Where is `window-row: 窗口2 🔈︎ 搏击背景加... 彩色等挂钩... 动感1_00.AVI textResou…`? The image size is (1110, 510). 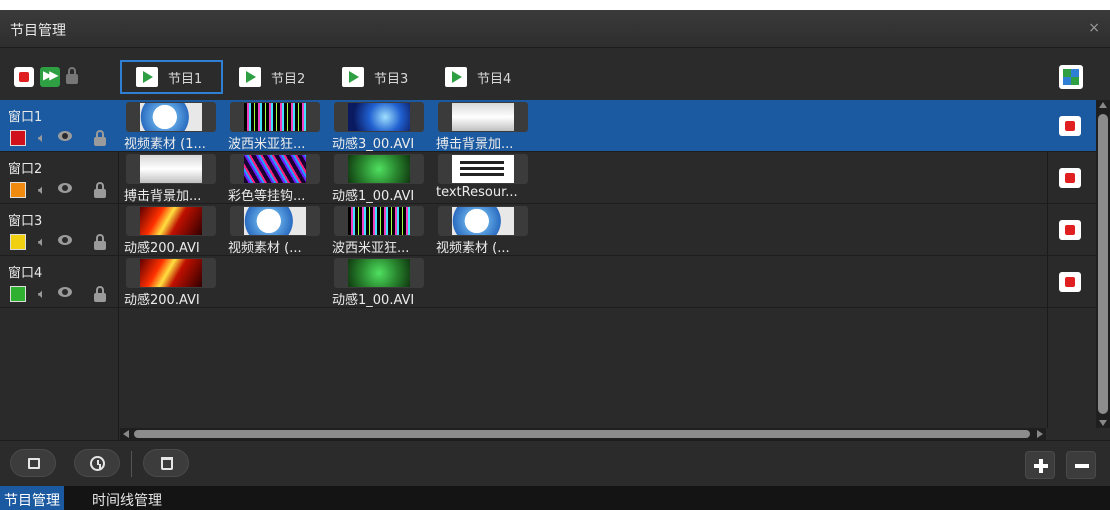 window-row: 窗口2 🔈︎ 搏击背景加... 彩色等挂钩... 动感1_00.AVI textResou… is located at coordinates (548, 178).